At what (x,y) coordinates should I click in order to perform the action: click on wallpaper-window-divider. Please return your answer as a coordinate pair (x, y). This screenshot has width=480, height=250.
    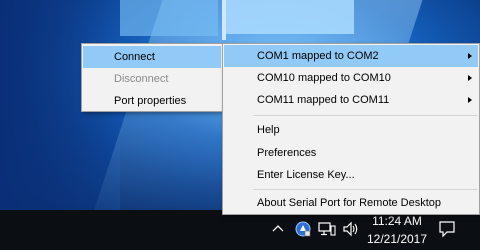
    Looking at the image, I should click on (224, 20).